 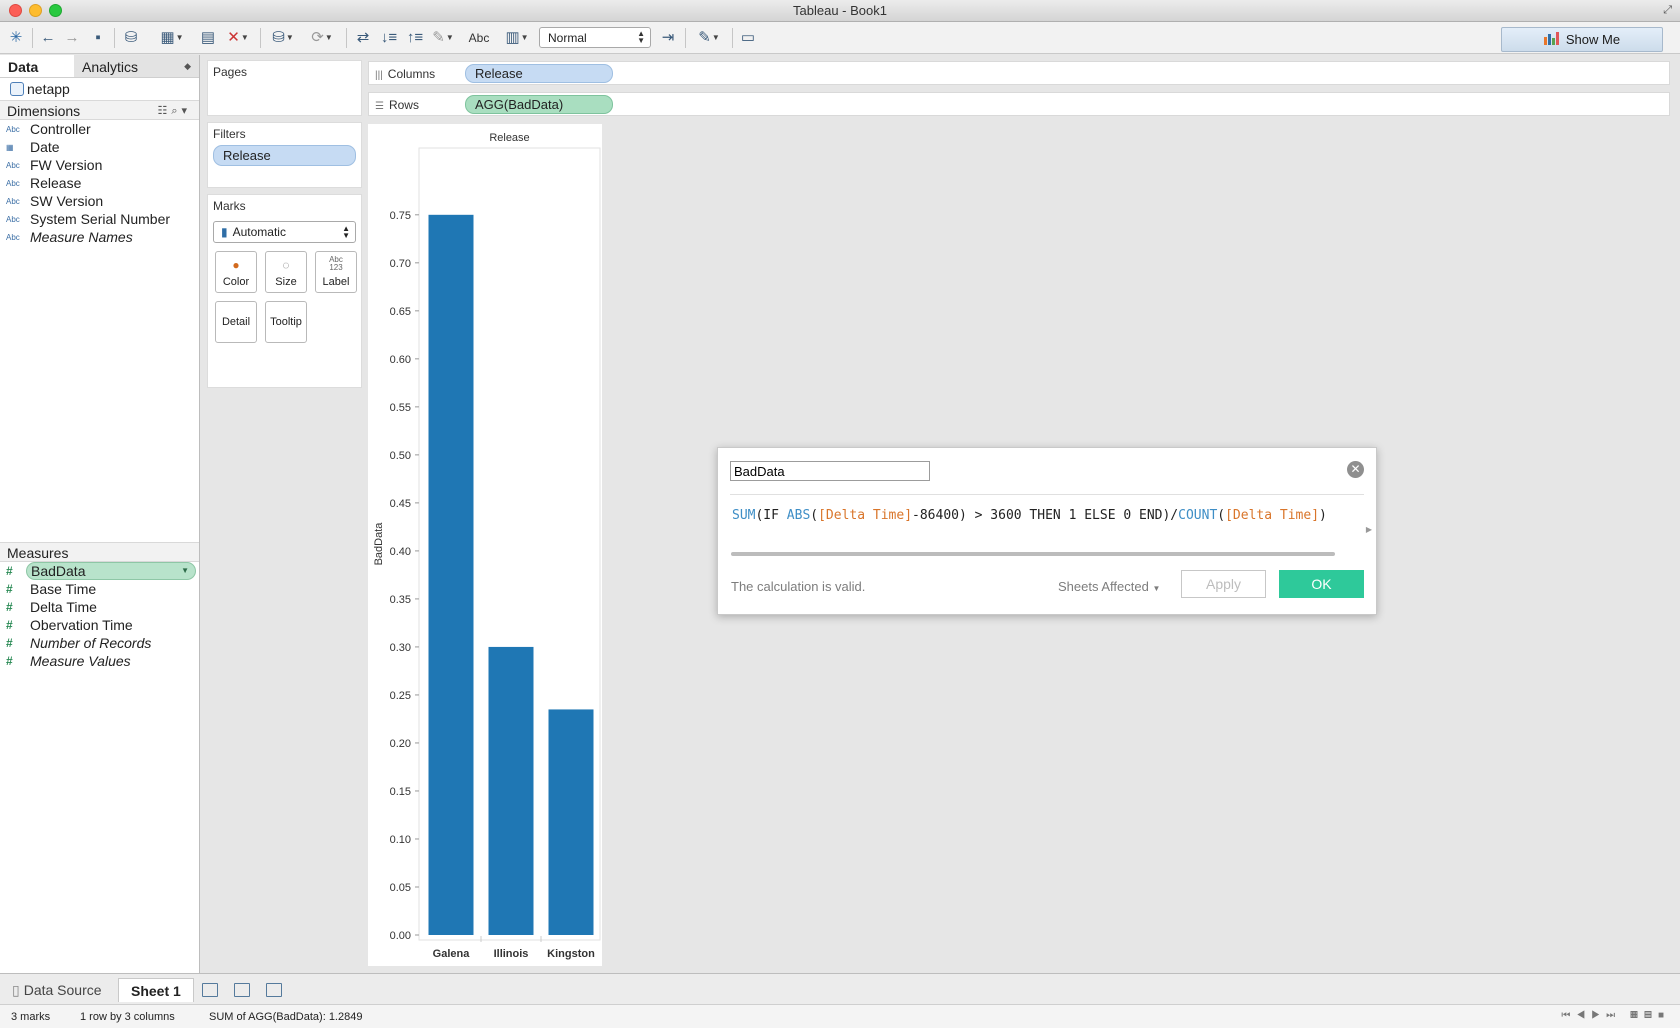 What do you see at coordinates (400, 888) in the screenshot?
I see `y-tick-label: 0.05` at bounding box center [400, 888].